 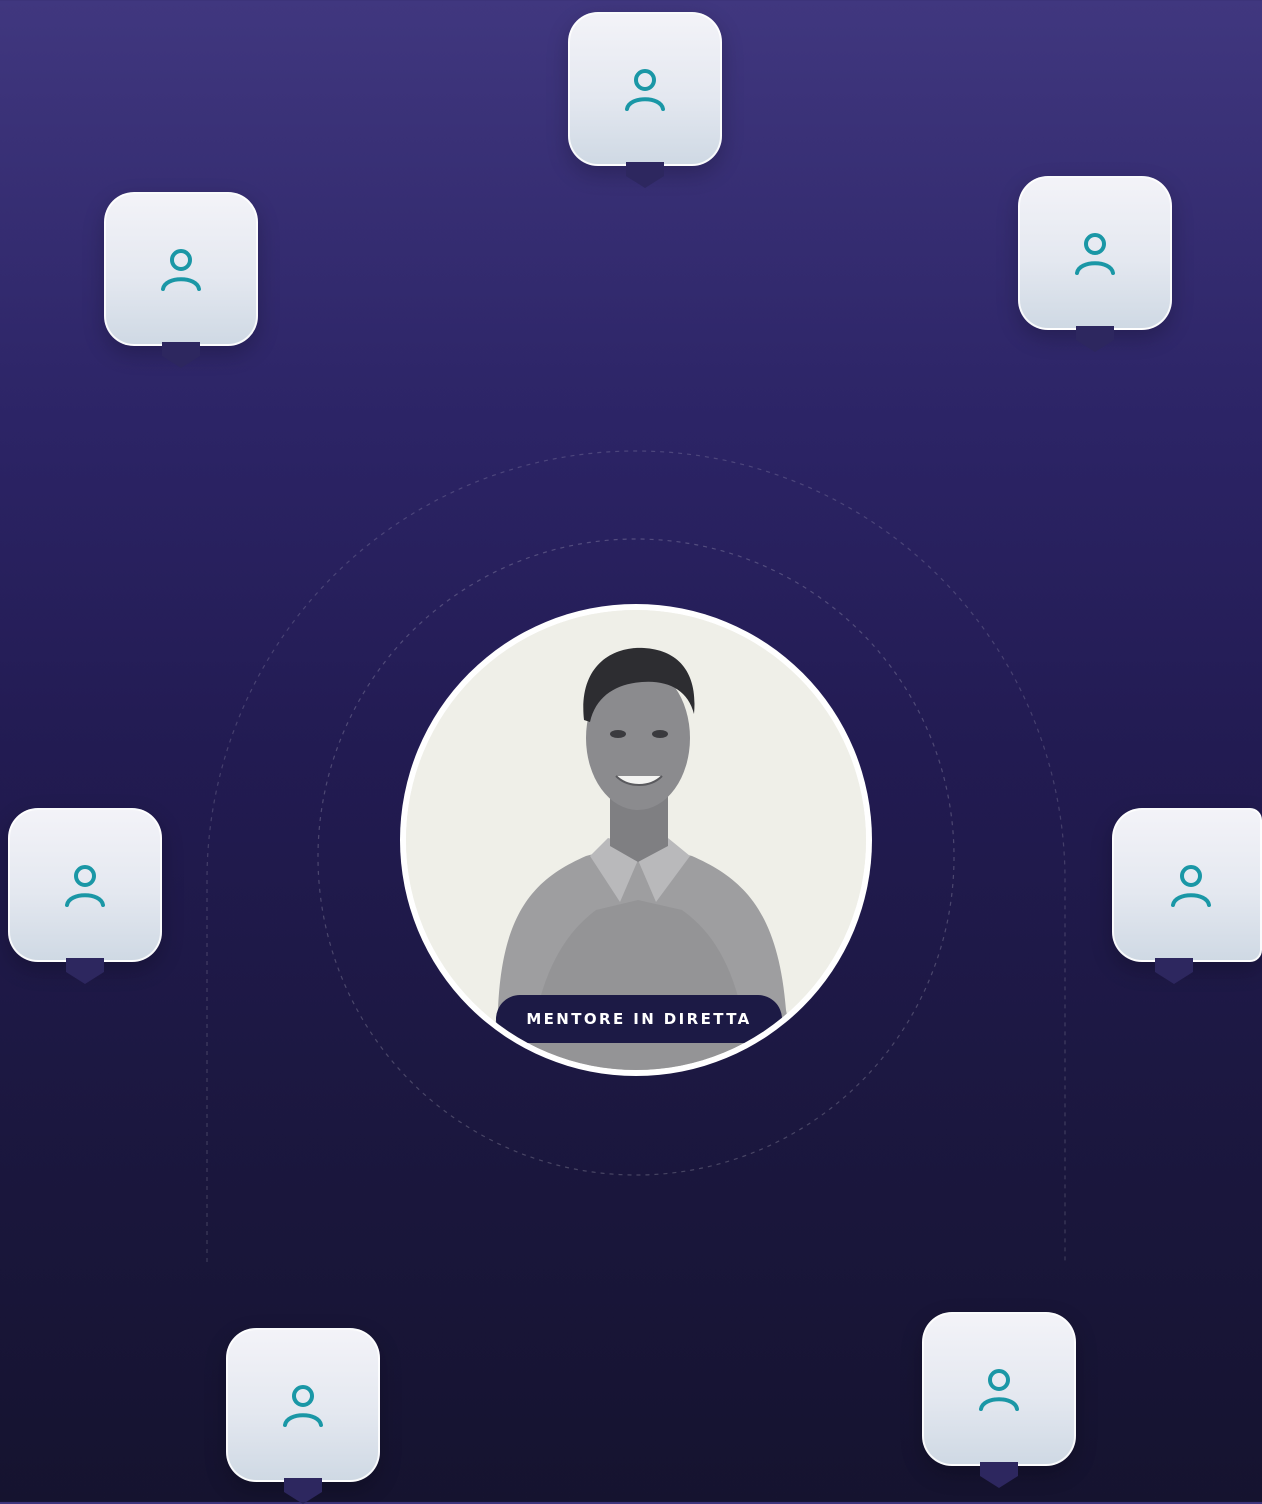 I want to click on live-mentor-badge: MENTORE IN DIRETTA, so click(x=639, y=1019).